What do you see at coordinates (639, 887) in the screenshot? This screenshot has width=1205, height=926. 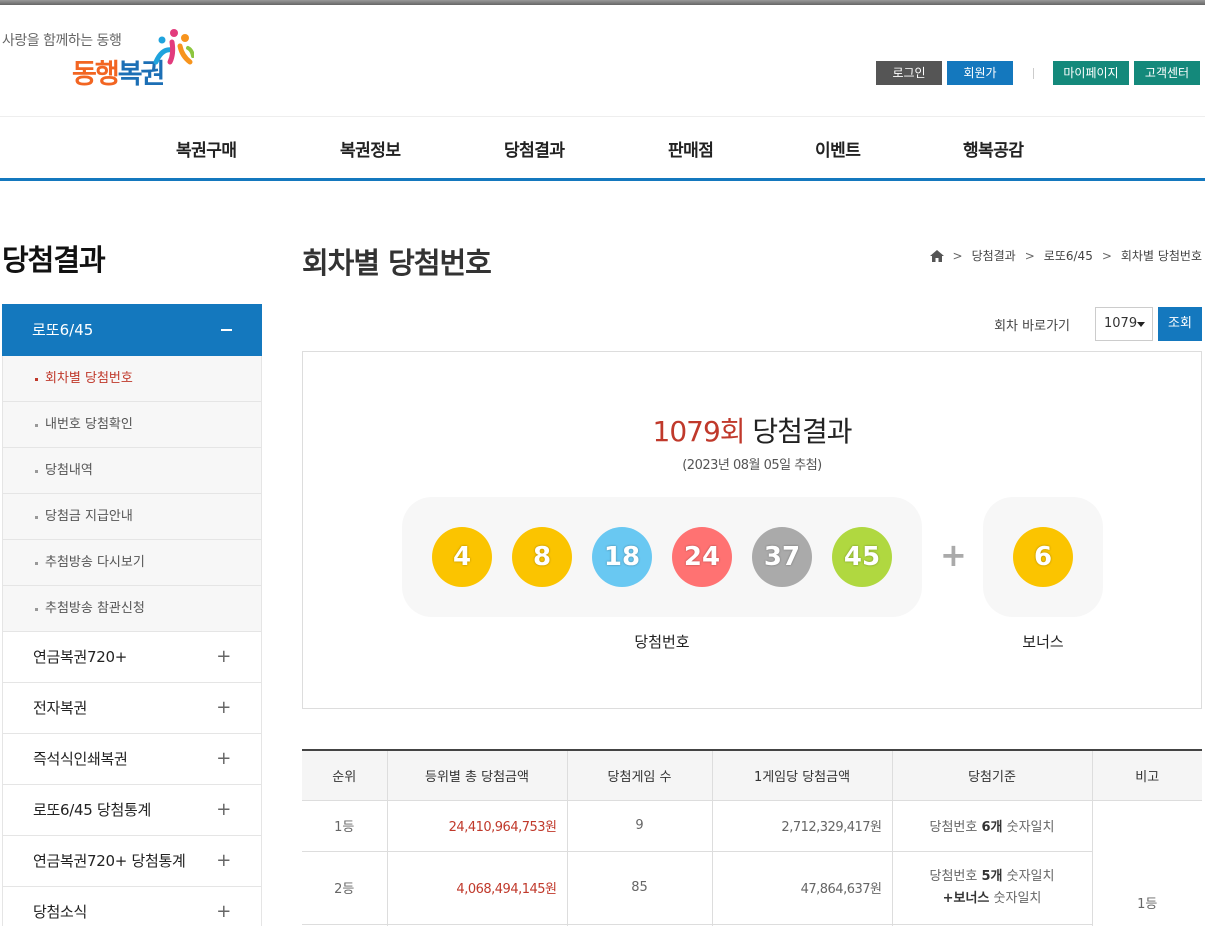 I see `winner-count-cell: 85` at bounding box center [639, 887].